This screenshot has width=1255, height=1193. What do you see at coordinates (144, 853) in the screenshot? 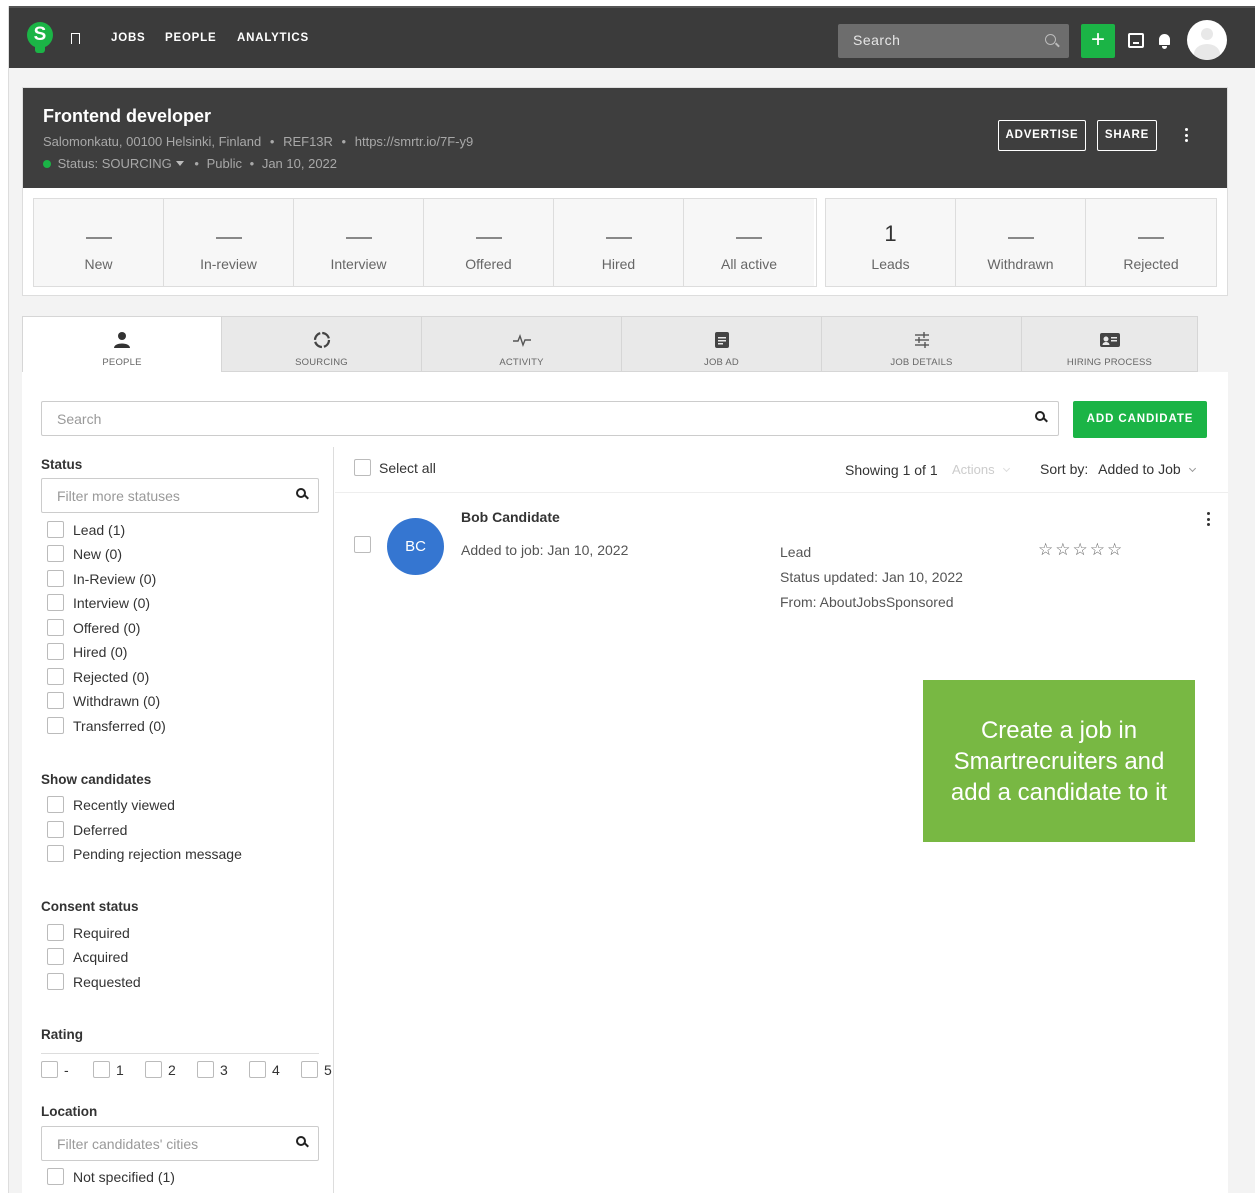
I see `show-option-pending-rejection: Pending rejection message` at bounding box center [144, 853].